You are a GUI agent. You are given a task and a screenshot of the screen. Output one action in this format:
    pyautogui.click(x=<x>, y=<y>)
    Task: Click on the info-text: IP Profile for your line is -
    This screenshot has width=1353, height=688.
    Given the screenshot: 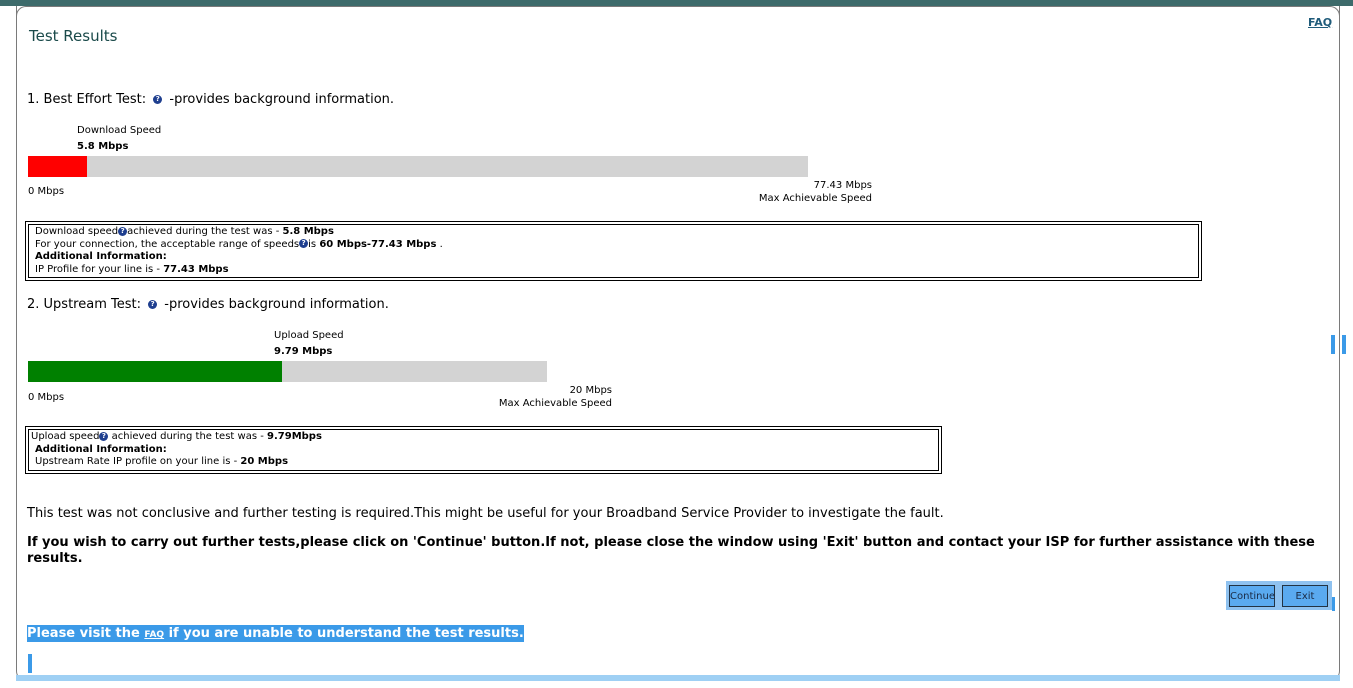 What is the action you would take?
    pyautogui.click(x=99, y=269)
    